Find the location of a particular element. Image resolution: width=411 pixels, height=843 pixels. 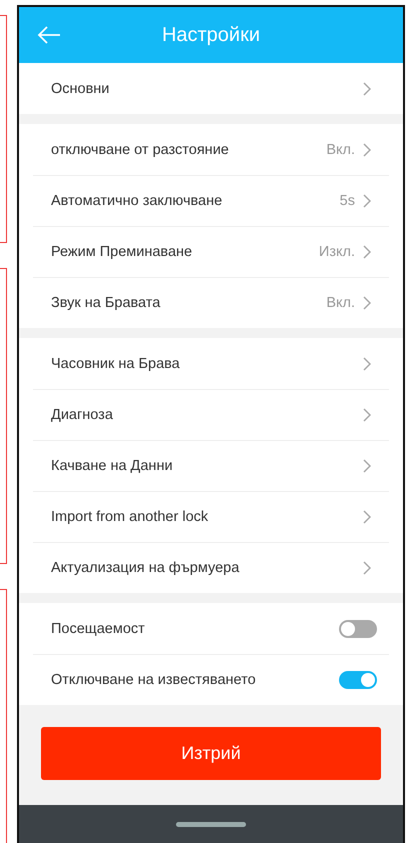

settings-row: Качване на Данни is located at coordinates (211, 465).